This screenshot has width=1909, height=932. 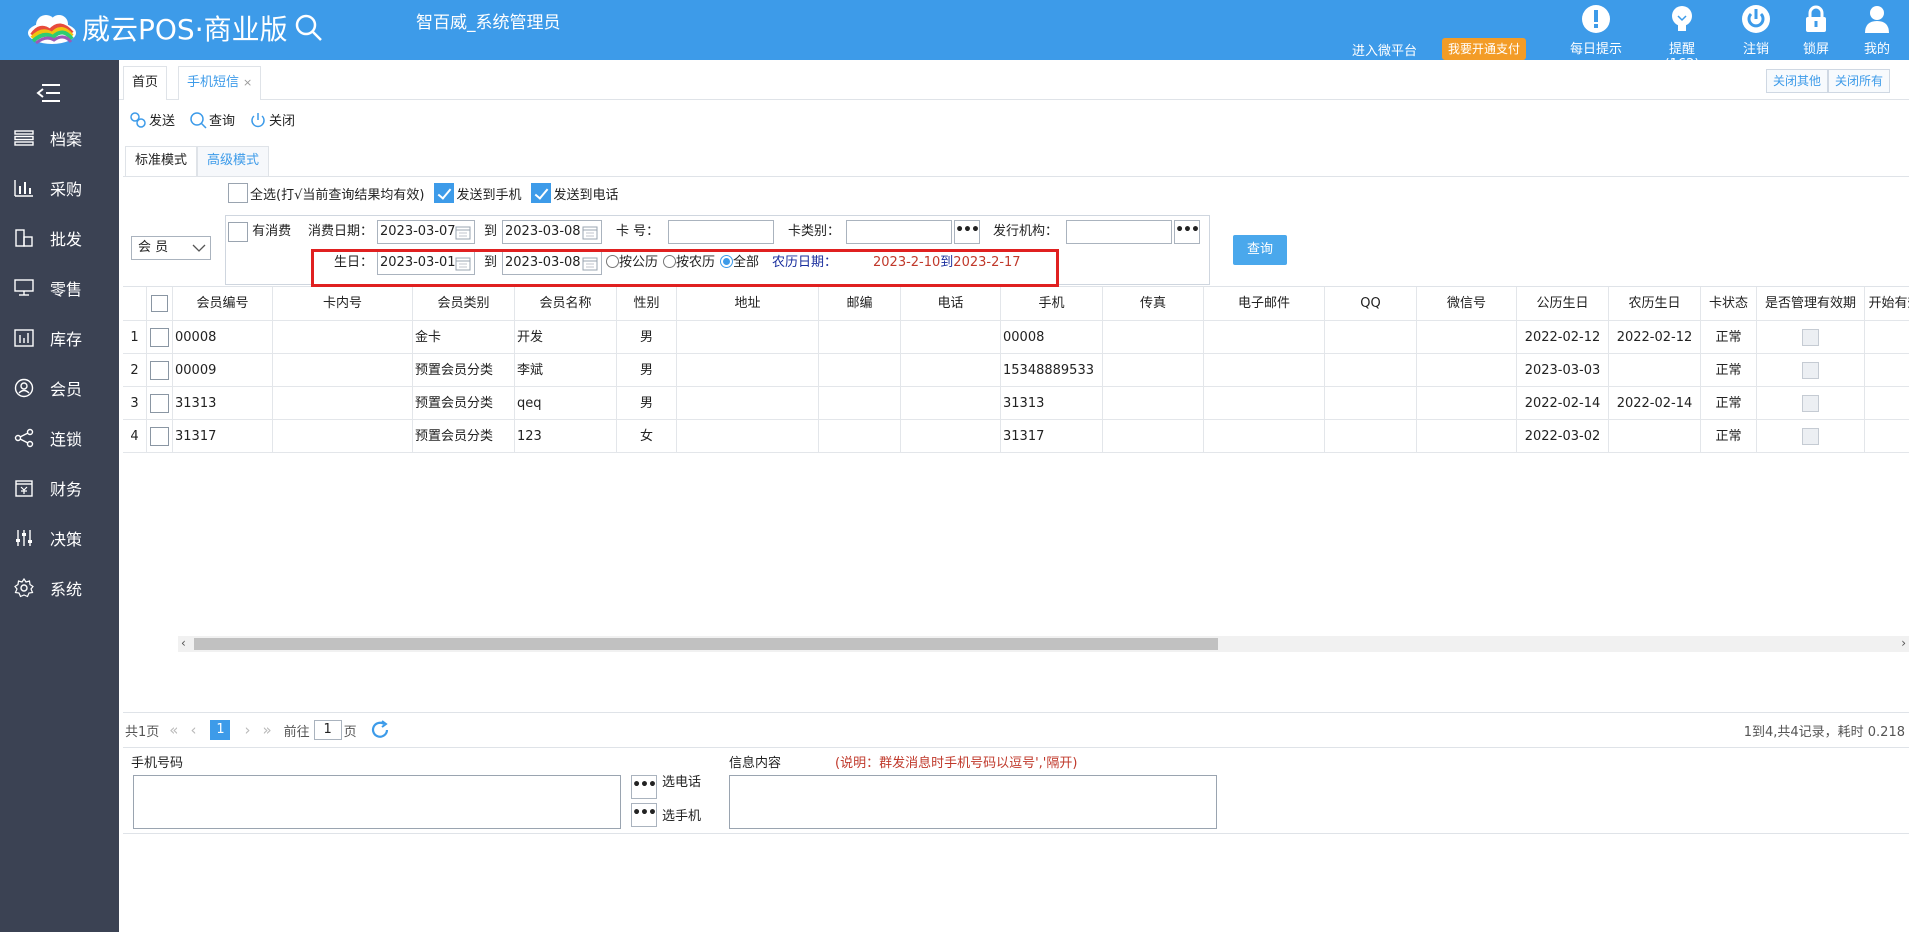 I want to click on table-cell: 正常, so click(x=1729, y=337).